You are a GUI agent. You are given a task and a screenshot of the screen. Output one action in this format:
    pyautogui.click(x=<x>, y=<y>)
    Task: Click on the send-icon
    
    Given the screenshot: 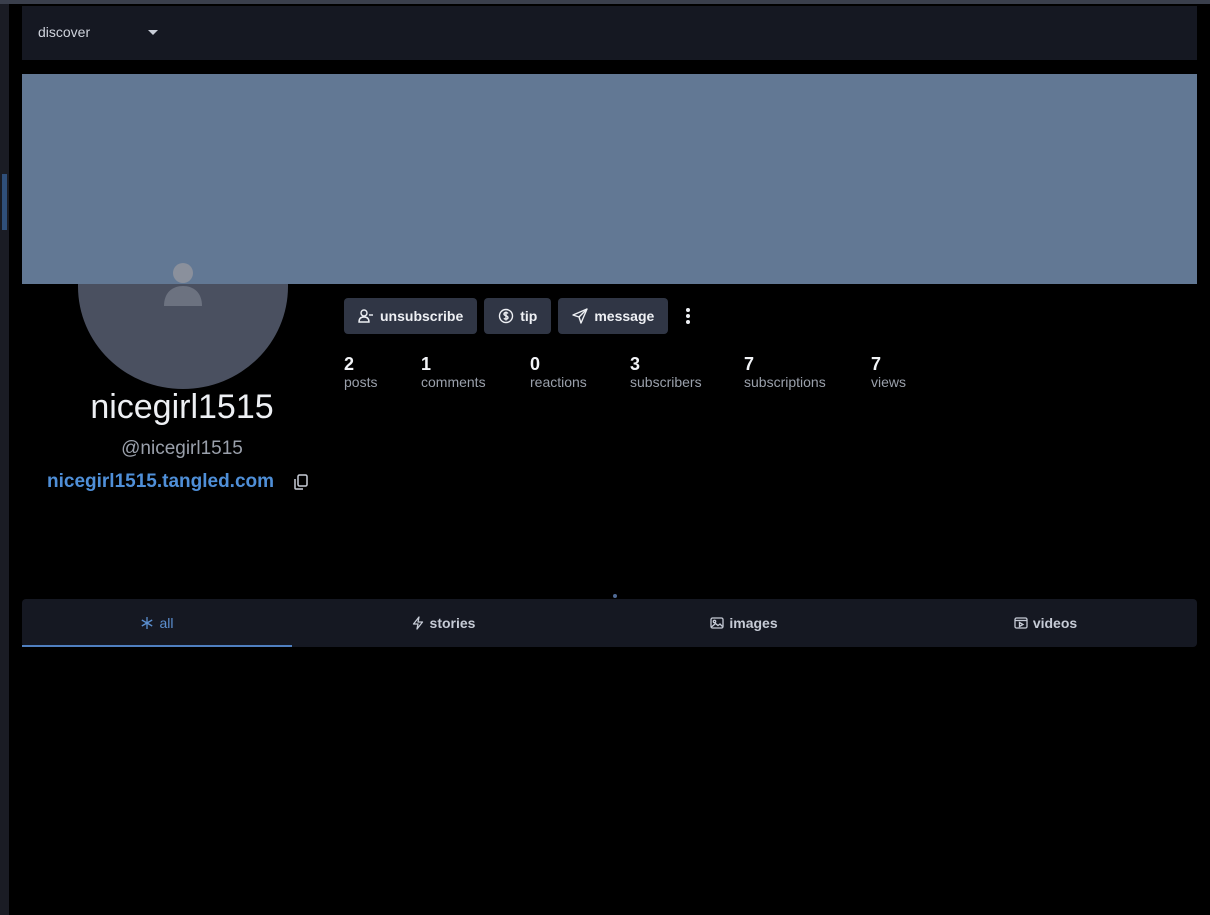 What is the action you would take?
    pyautogui.click(x=580, y=316)
    